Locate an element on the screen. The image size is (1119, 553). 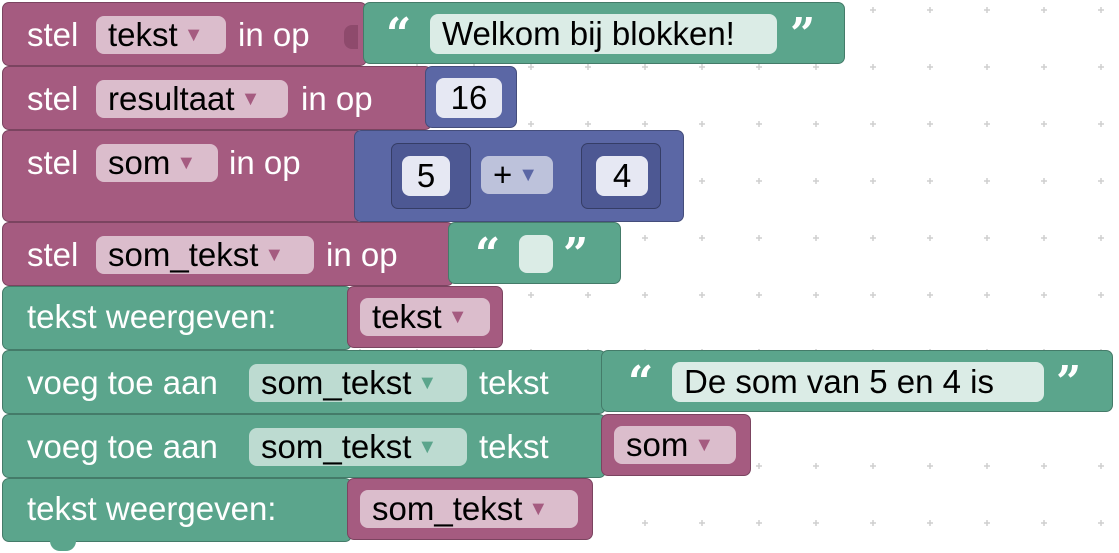
operator-symbol: + is located at coordinates (503, 174).